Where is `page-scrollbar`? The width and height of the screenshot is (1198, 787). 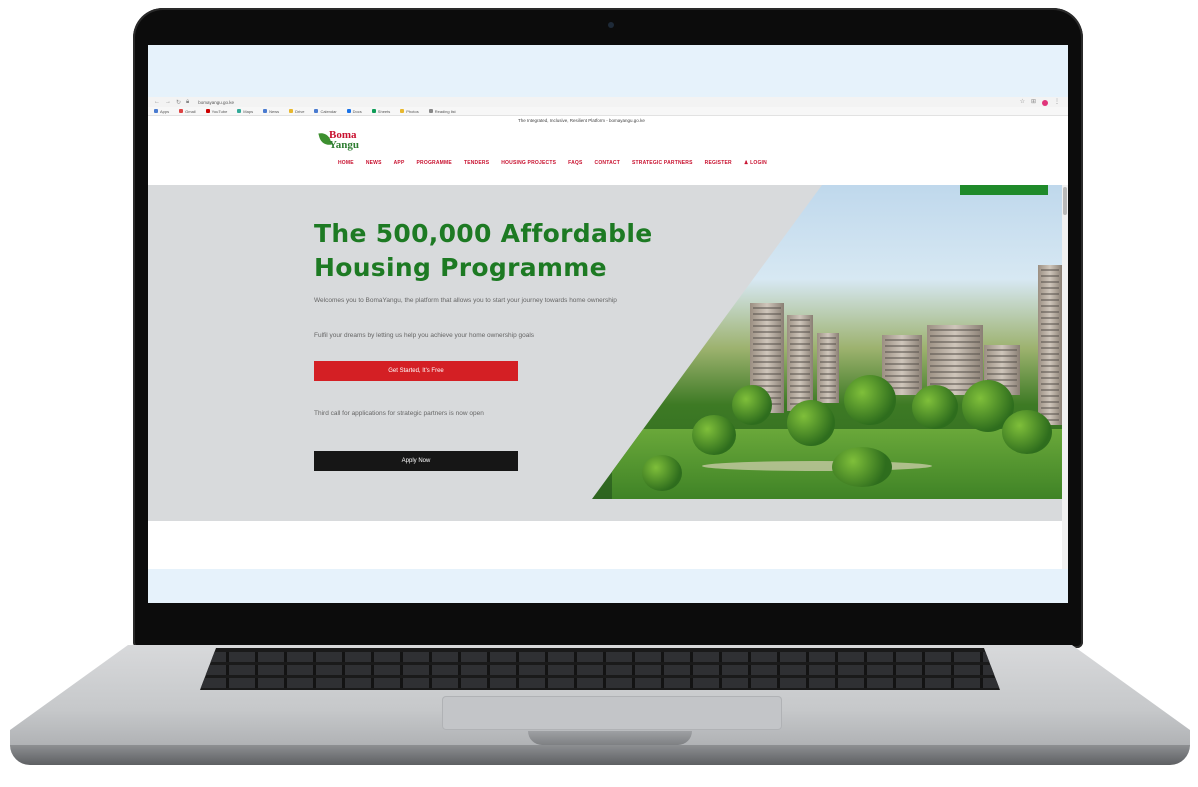
page-scrollbar is located at coordinates (1065, 377).